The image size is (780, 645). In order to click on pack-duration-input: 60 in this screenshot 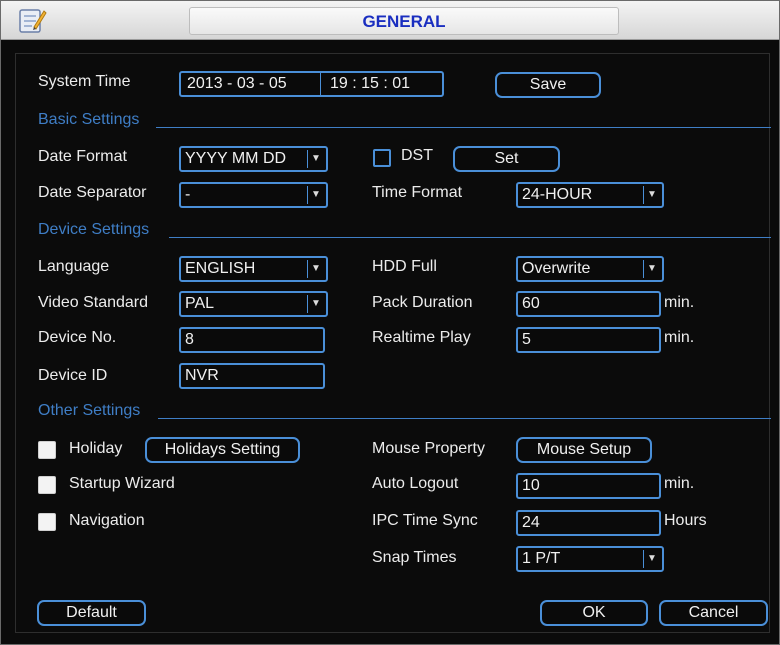, I will do `click(588, 304)`.